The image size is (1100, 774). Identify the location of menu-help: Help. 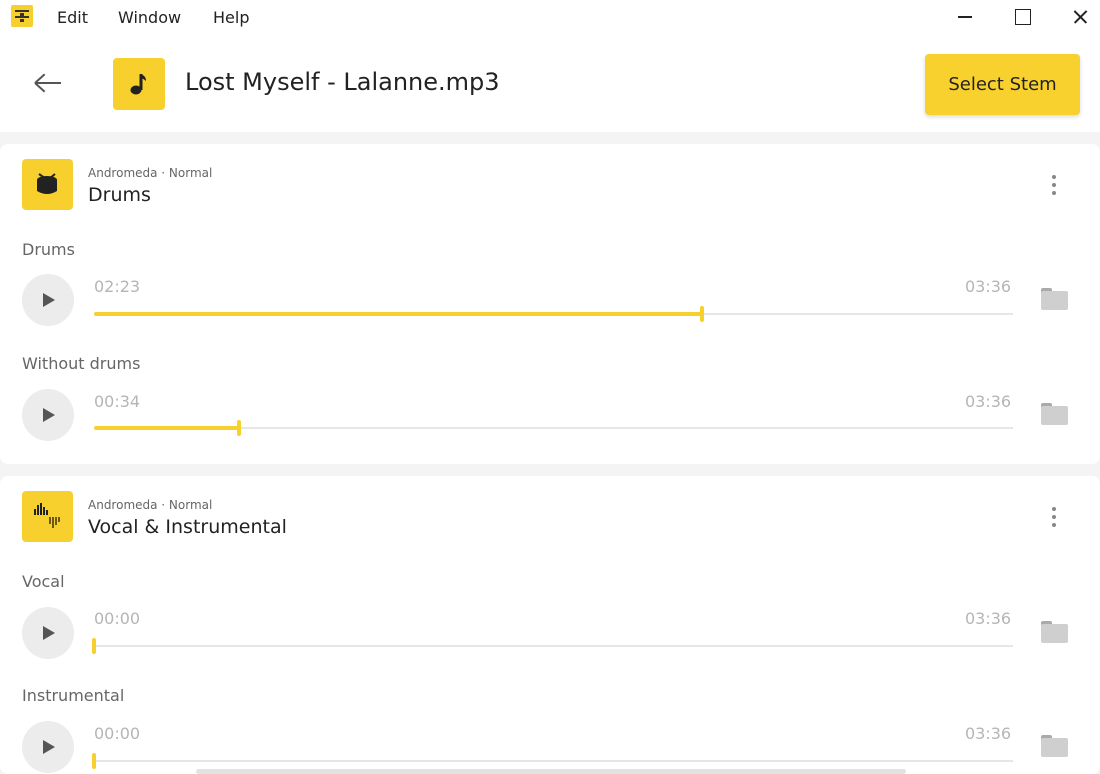
(231, 17).